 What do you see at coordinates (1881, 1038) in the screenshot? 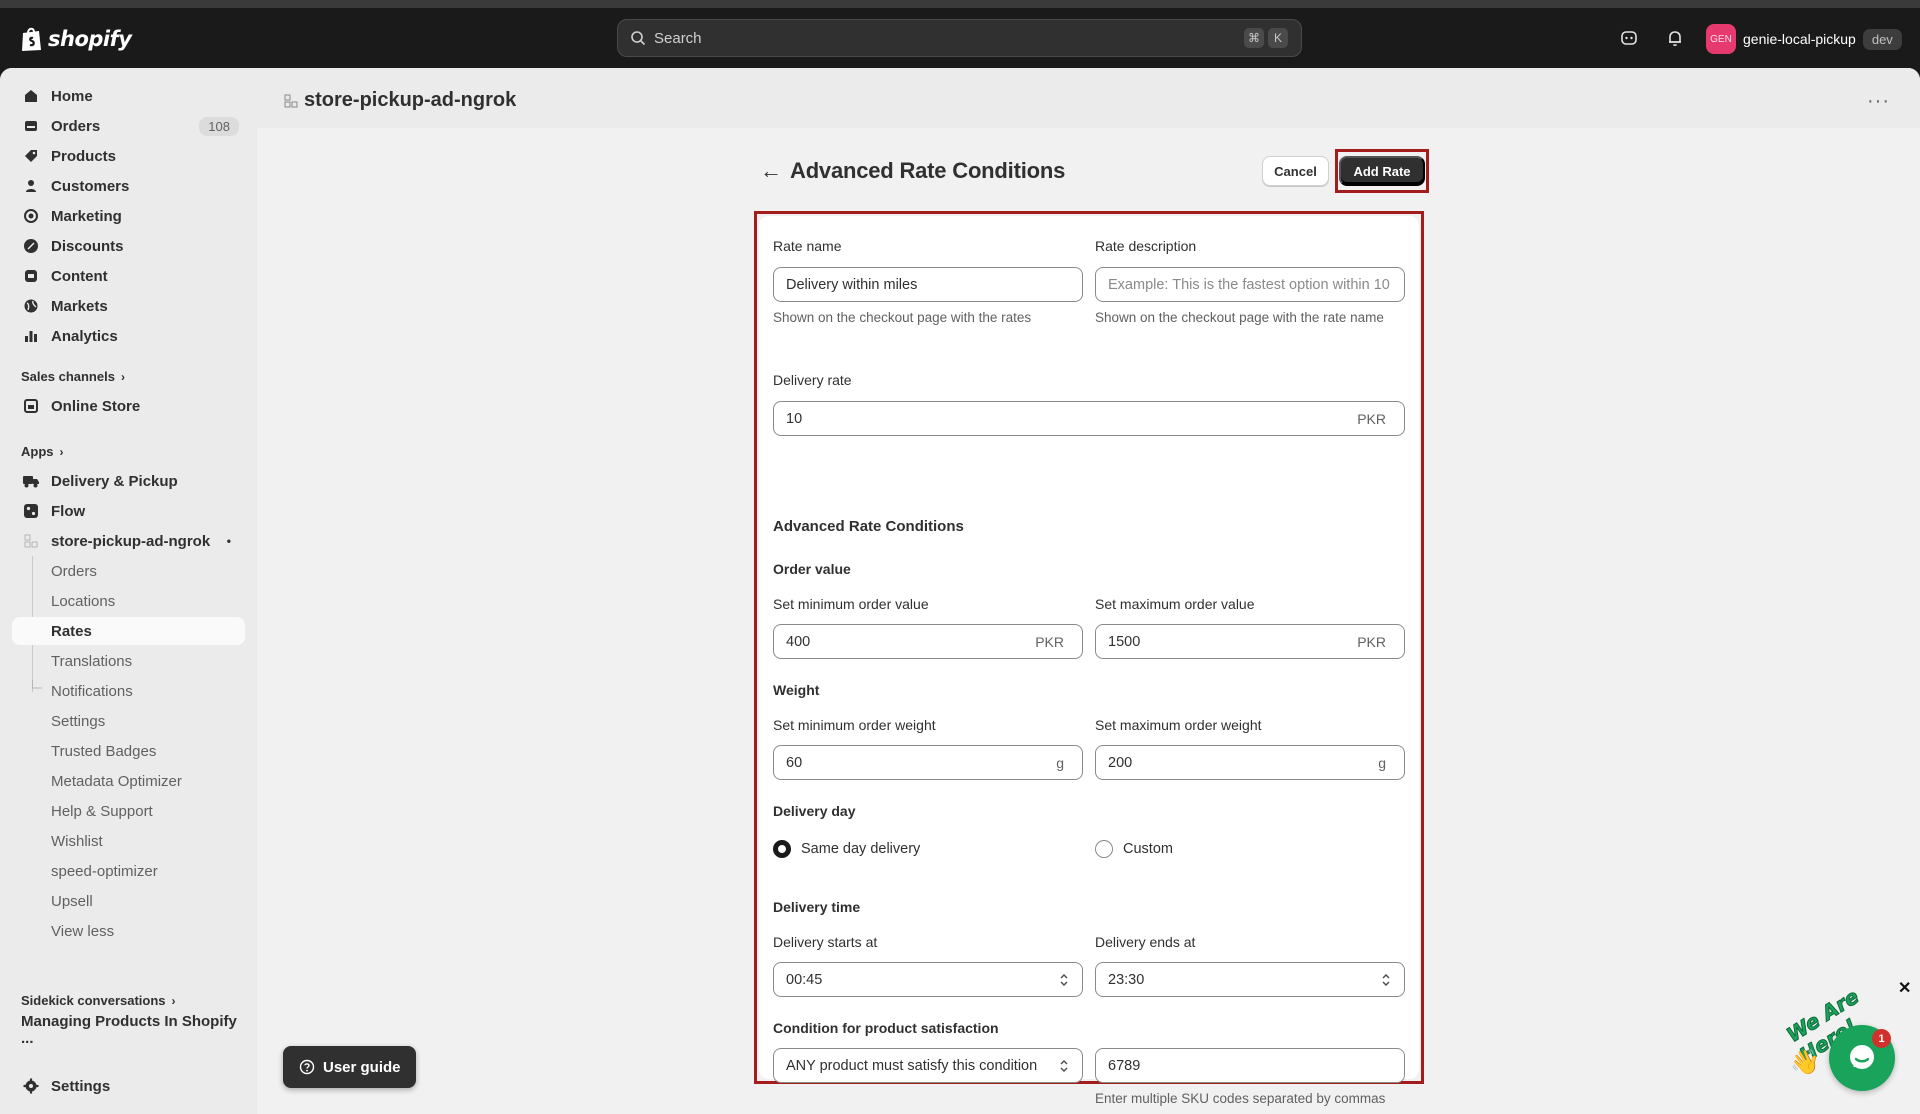
I see `chat-unread-badge: 1` at bounding box center [1881, 1038].